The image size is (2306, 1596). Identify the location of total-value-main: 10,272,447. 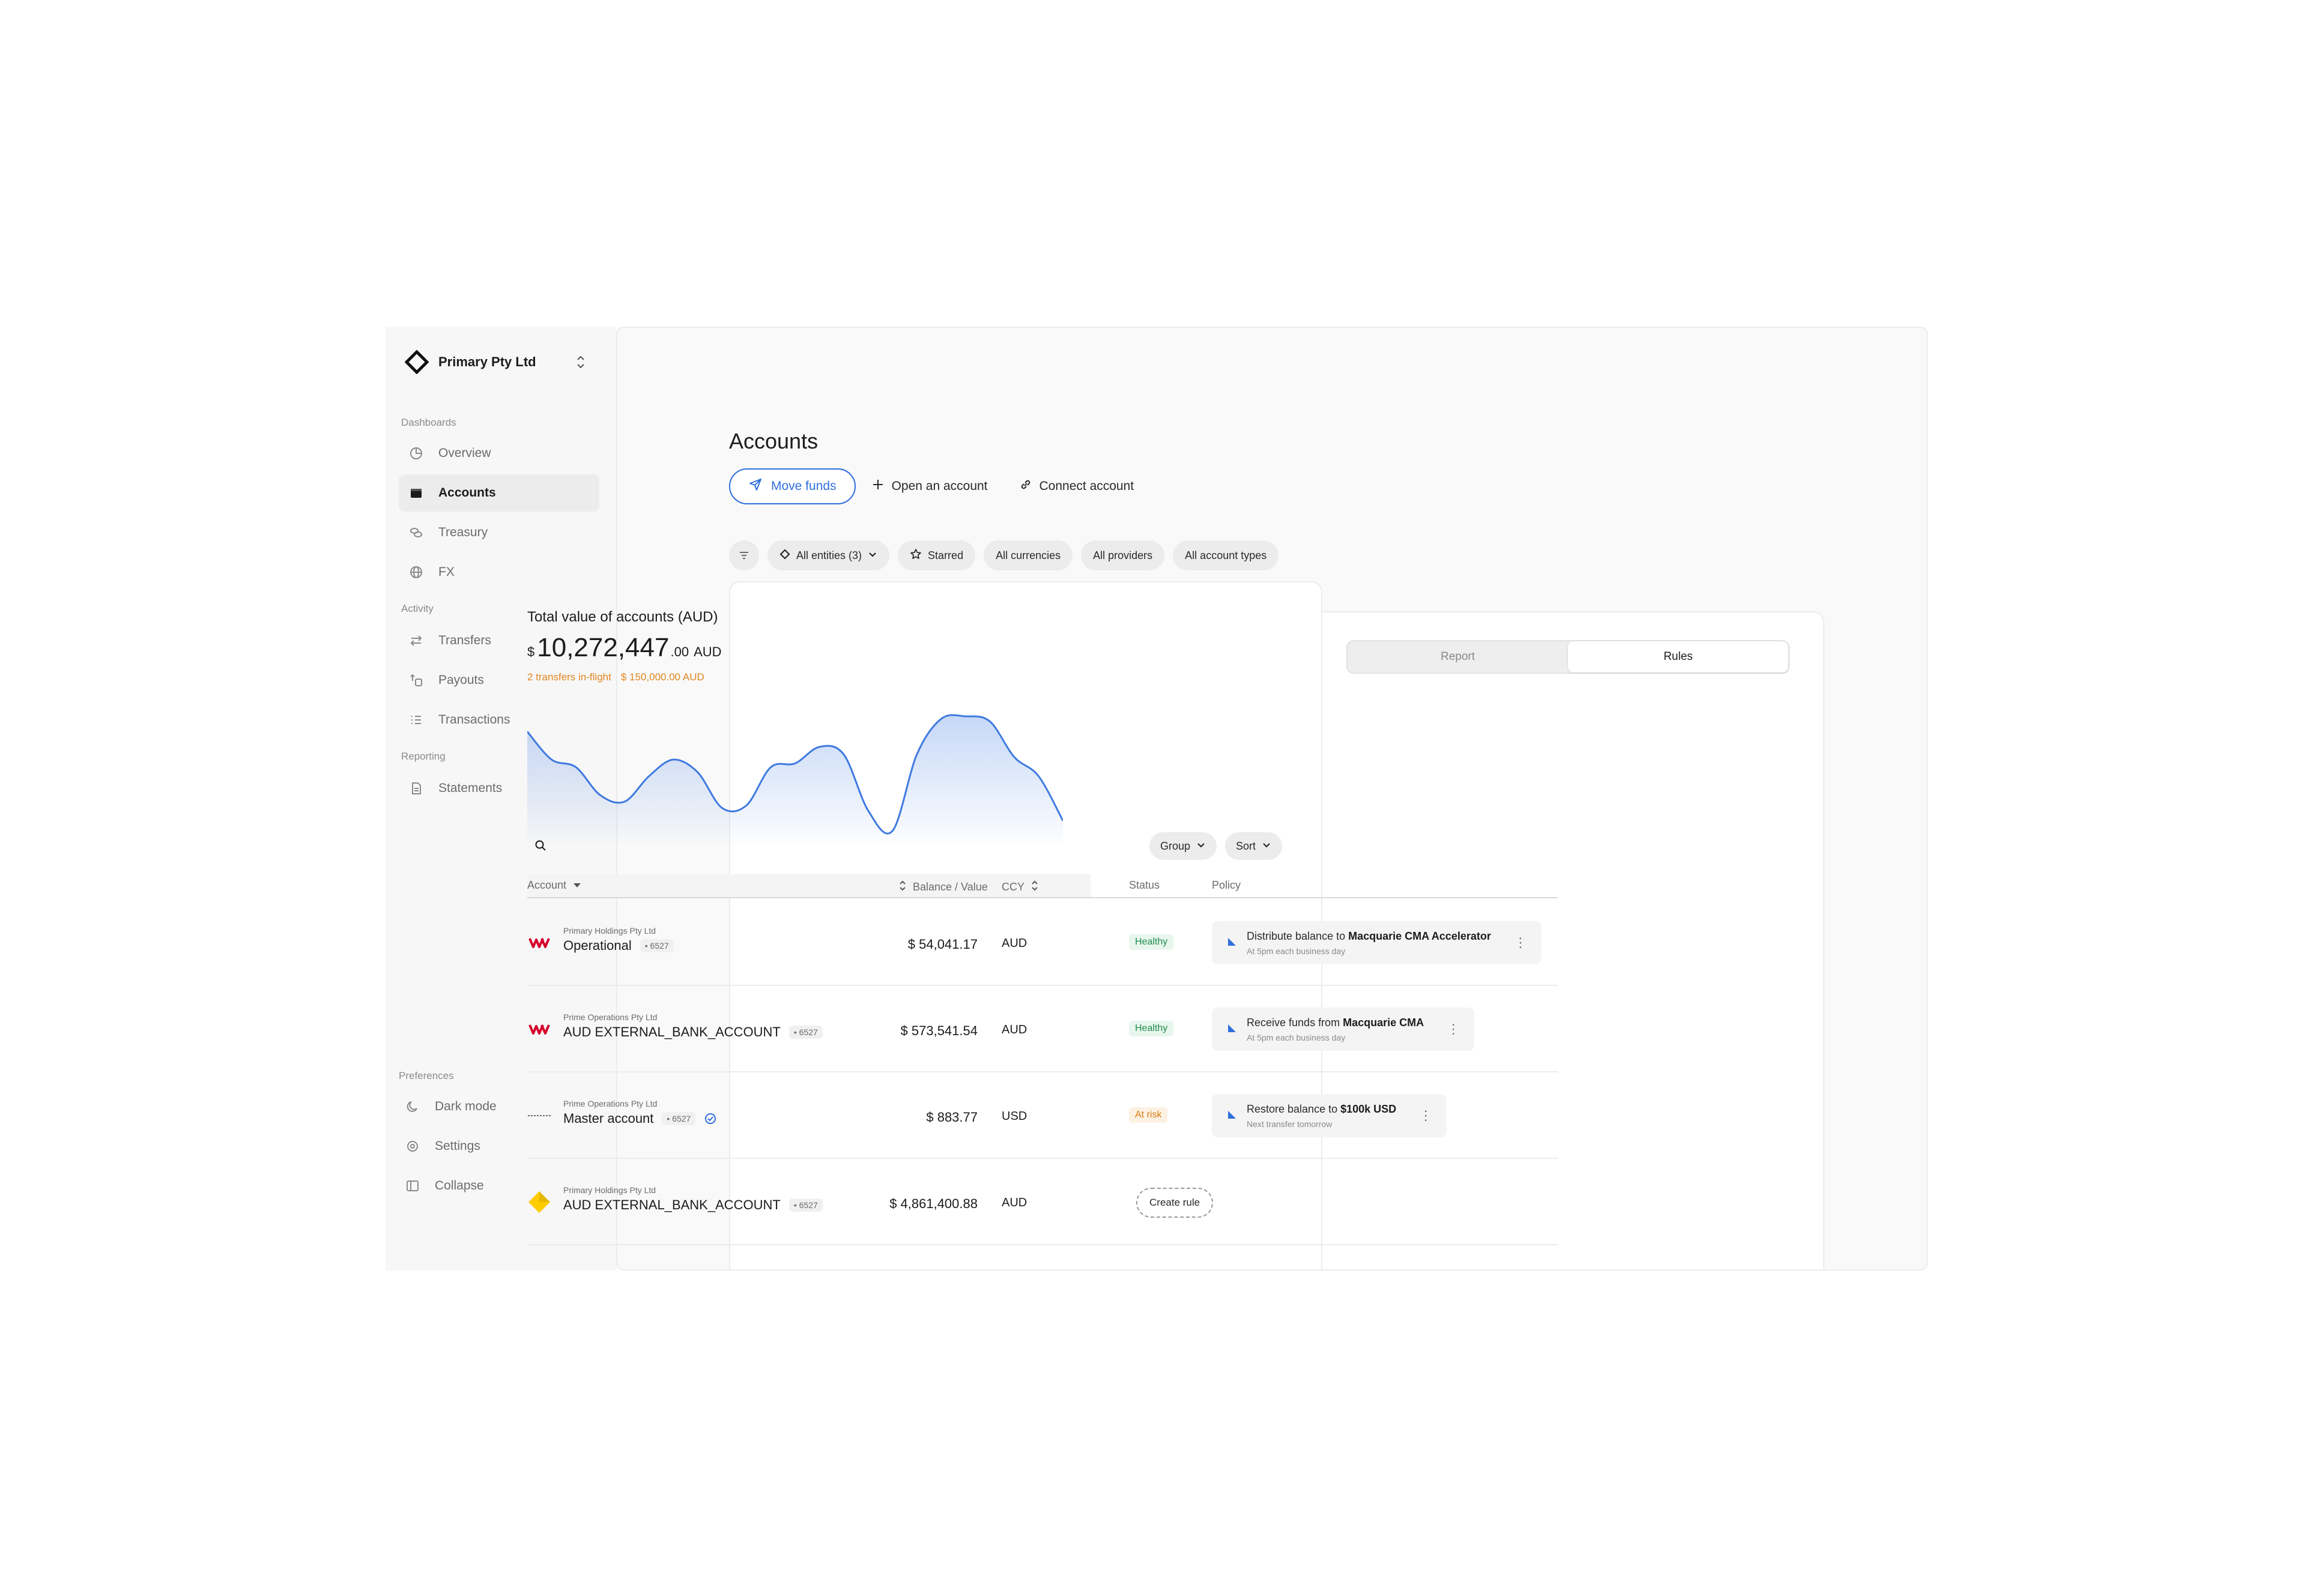
(603, 647).